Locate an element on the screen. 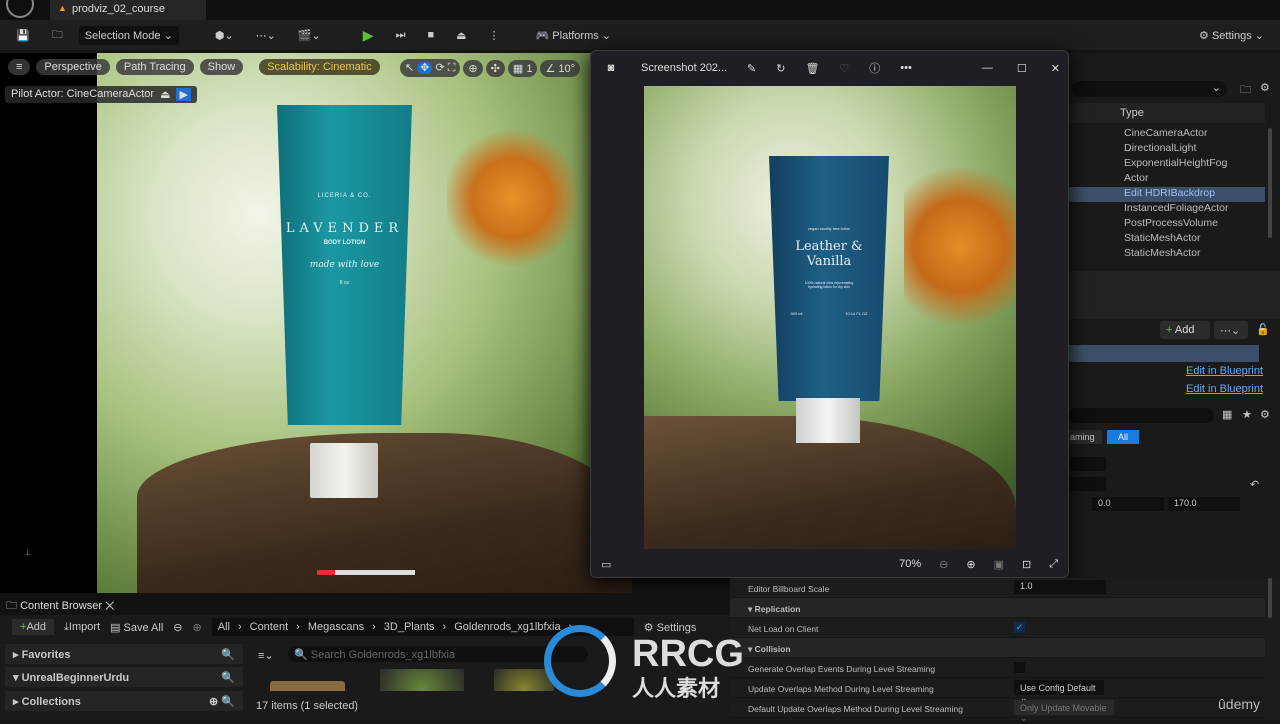 The image size is (1280, 724). cinematics-icon: 🎬⌄ is located at coordinates (309, 35).